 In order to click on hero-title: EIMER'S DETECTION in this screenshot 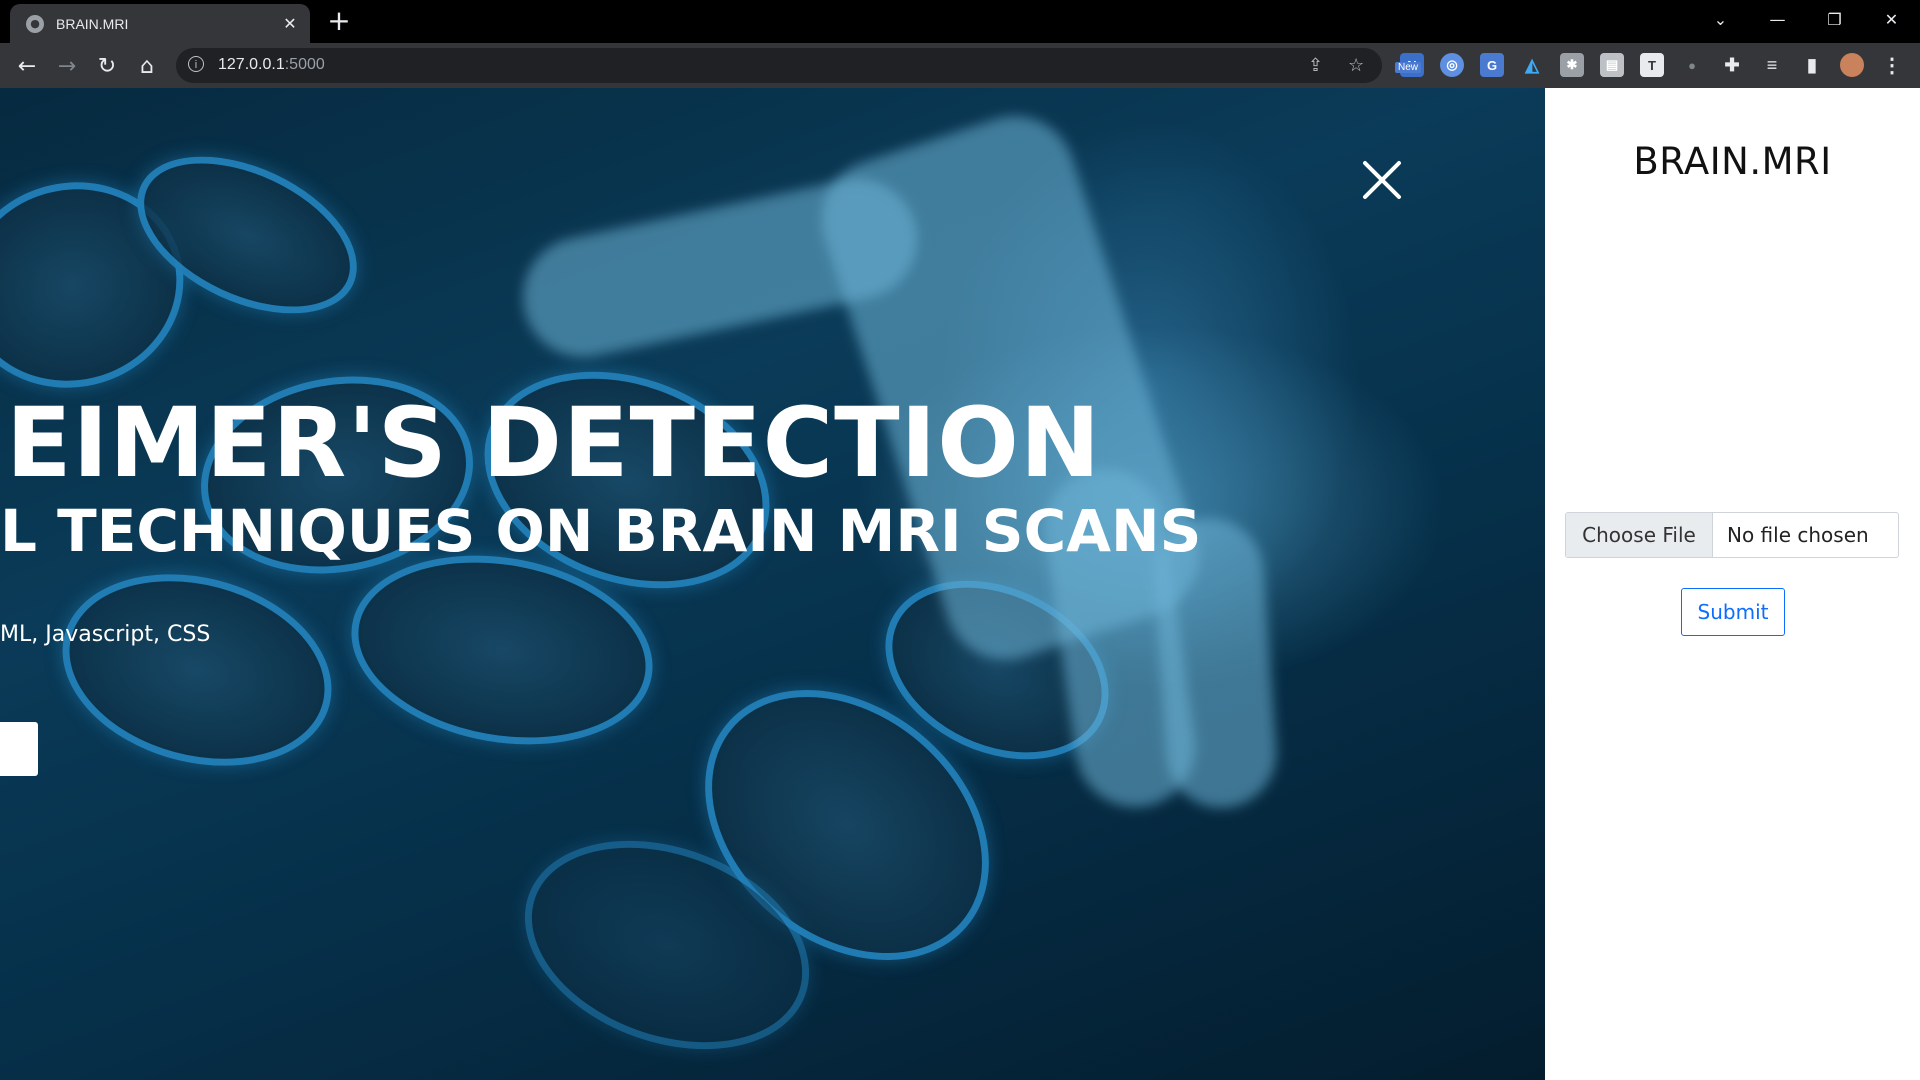, I will do `click(554, 443)`.